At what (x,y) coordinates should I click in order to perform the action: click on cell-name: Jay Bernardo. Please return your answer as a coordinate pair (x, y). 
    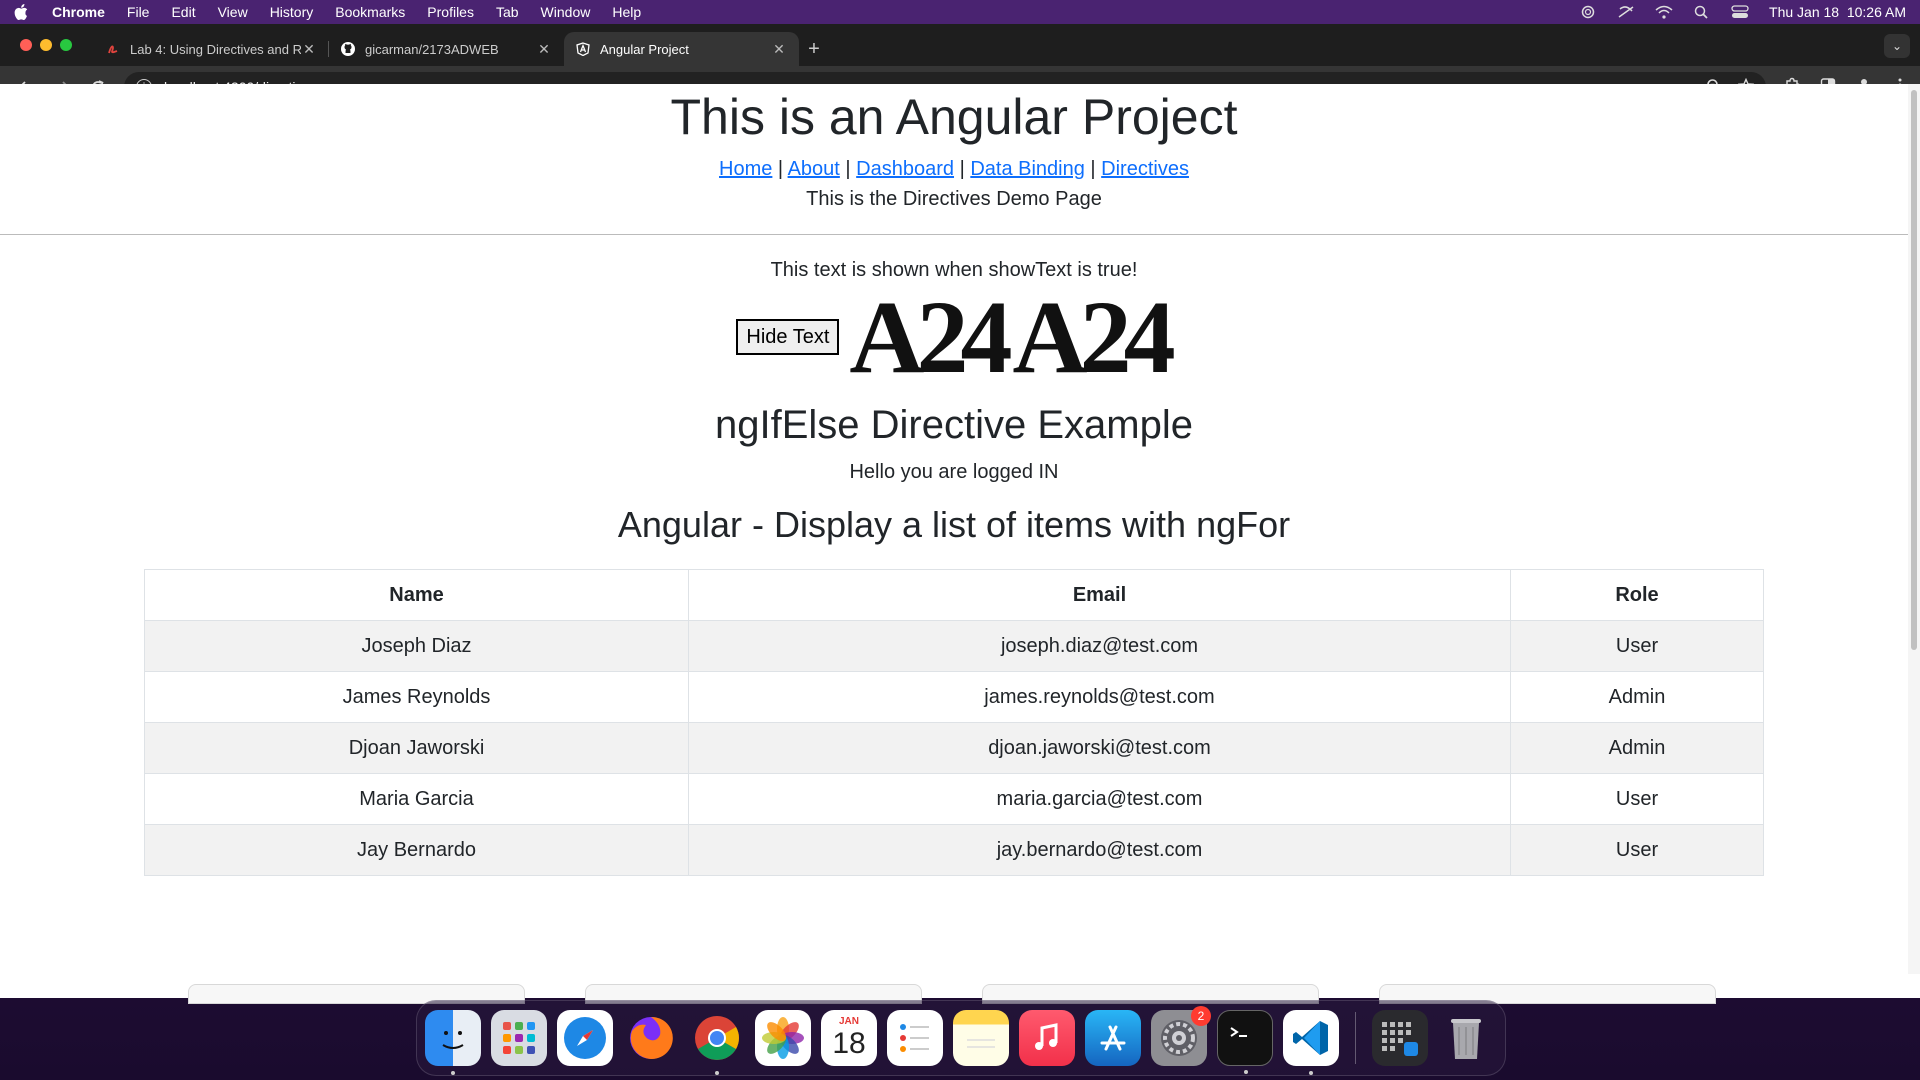
    Looking at the image, I should click on (416, 850).